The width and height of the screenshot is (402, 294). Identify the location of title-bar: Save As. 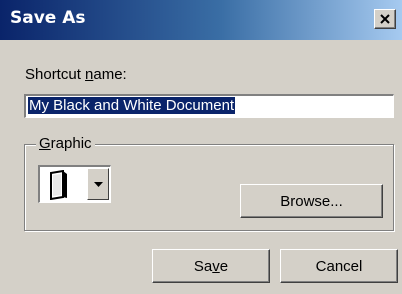
(201, 20).